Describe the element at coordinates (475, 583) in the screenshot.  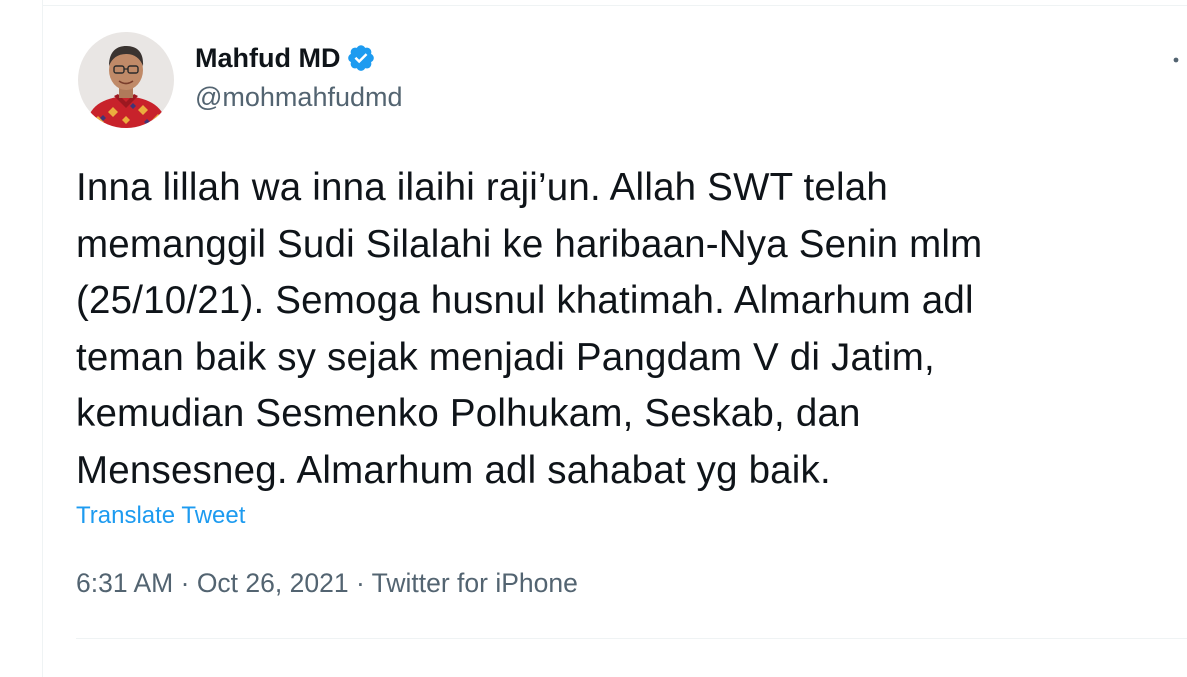
I see `tweet-source: Twitter for iPhone` at that location.